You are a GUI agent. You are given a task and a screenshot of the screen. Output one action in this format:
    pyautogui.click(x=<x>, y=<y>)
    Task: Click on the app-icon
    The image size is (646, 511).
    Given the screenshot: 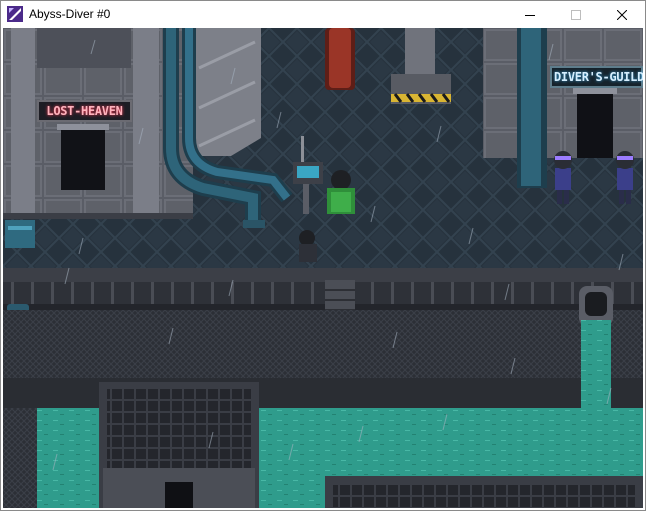 What is the action you would take?
    pyautogui.click(x=15, y=14)
    